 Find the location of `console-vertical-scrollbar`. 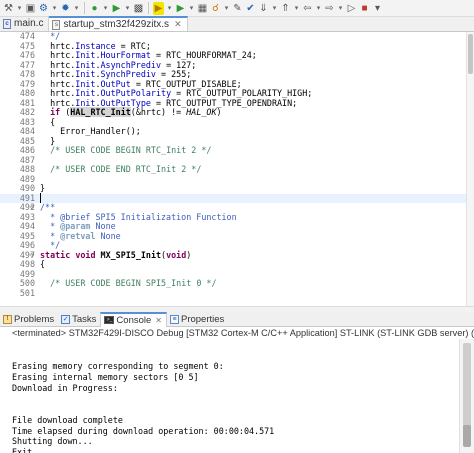

console-vertical-scrollbar is located at coordinates (466, 396).